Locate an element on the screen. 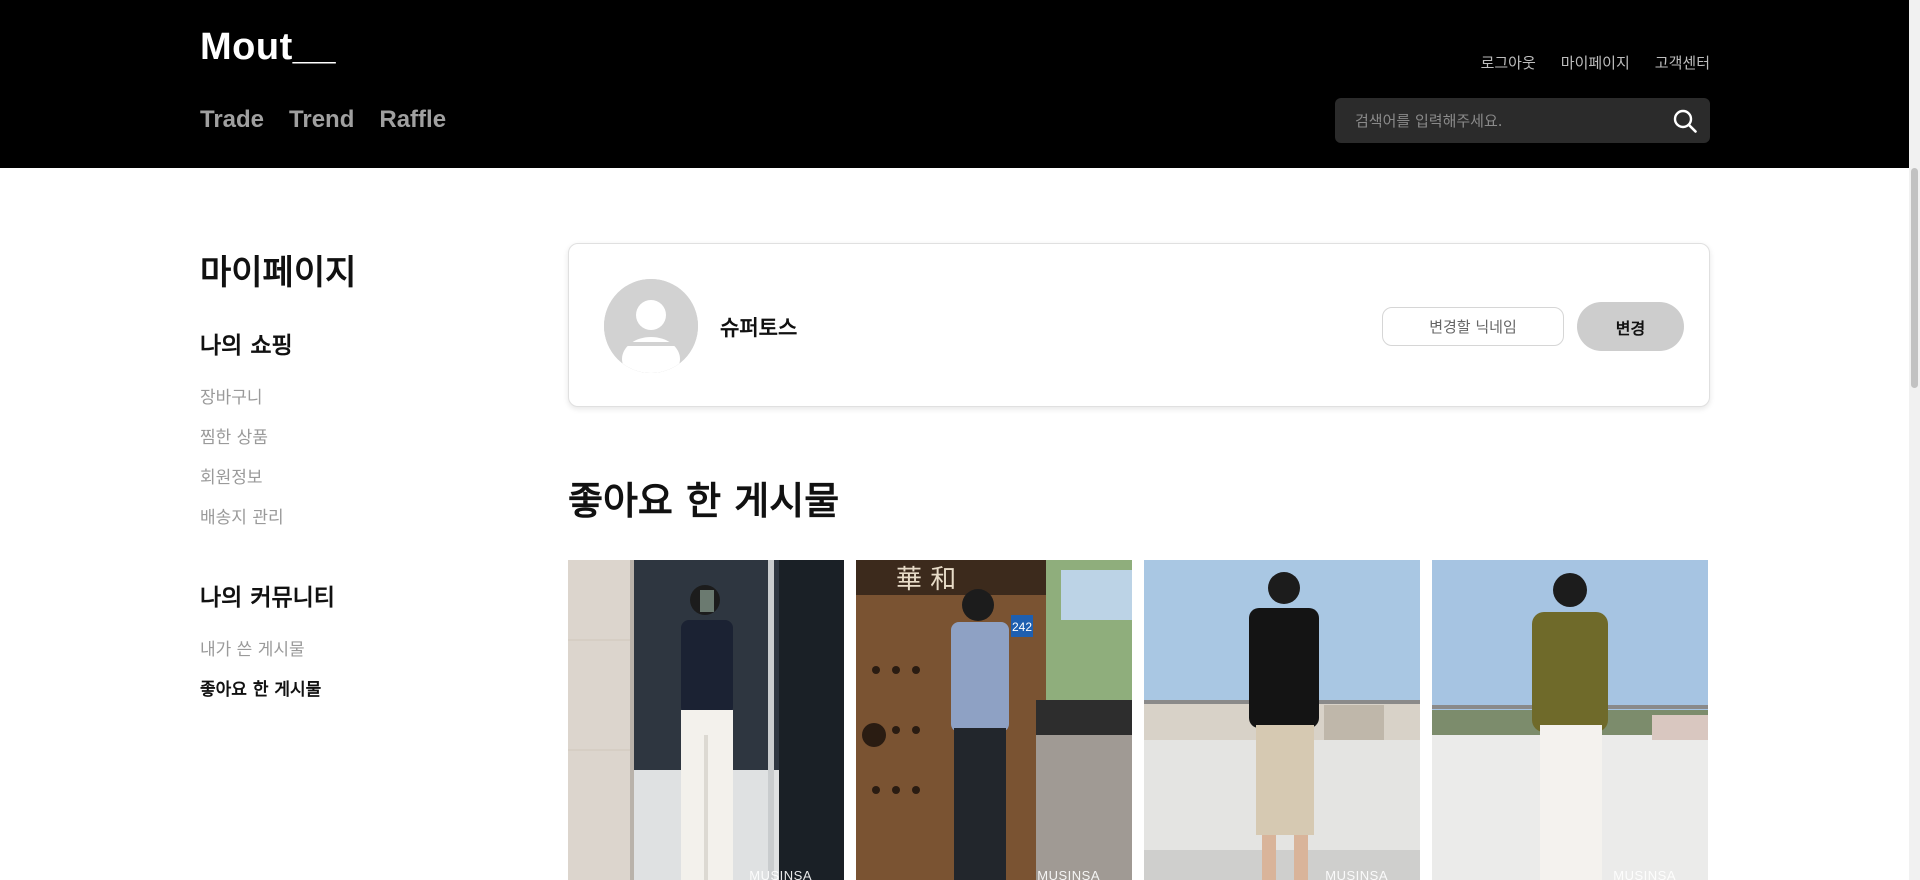  sidebar-item-member-info: 회원정보 is located at coordinates (350, 478).